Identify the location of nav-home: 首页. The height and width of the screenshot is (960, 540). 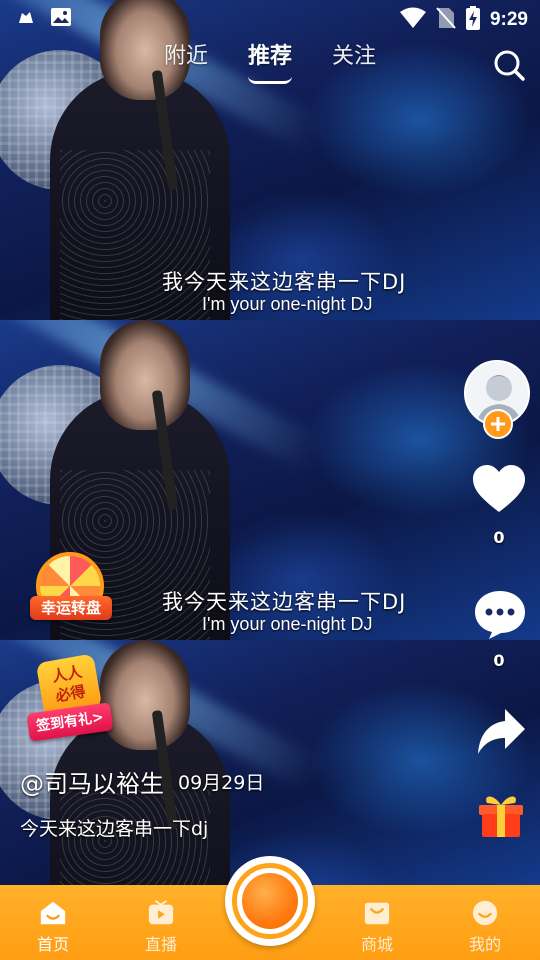
(53, 922).